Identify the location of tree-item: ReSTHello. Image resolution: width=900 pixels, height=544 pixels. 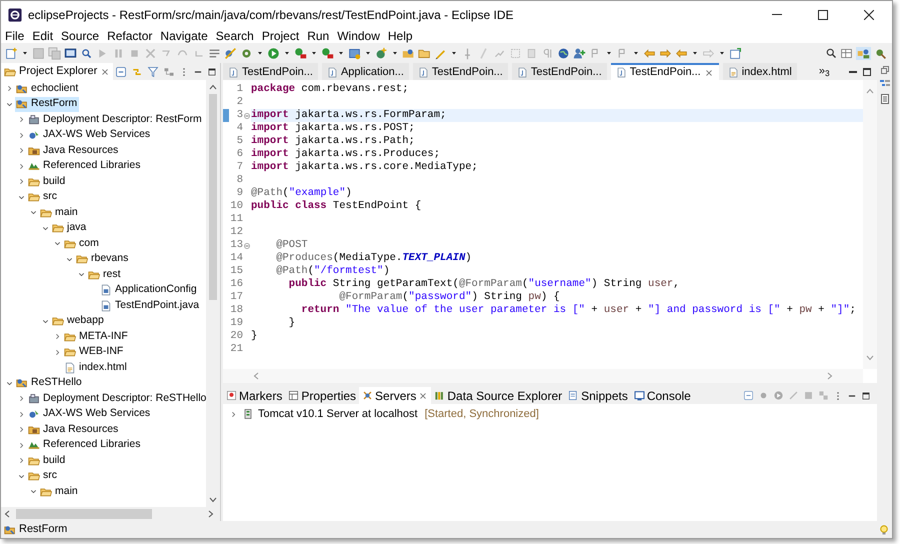
(49, 383).